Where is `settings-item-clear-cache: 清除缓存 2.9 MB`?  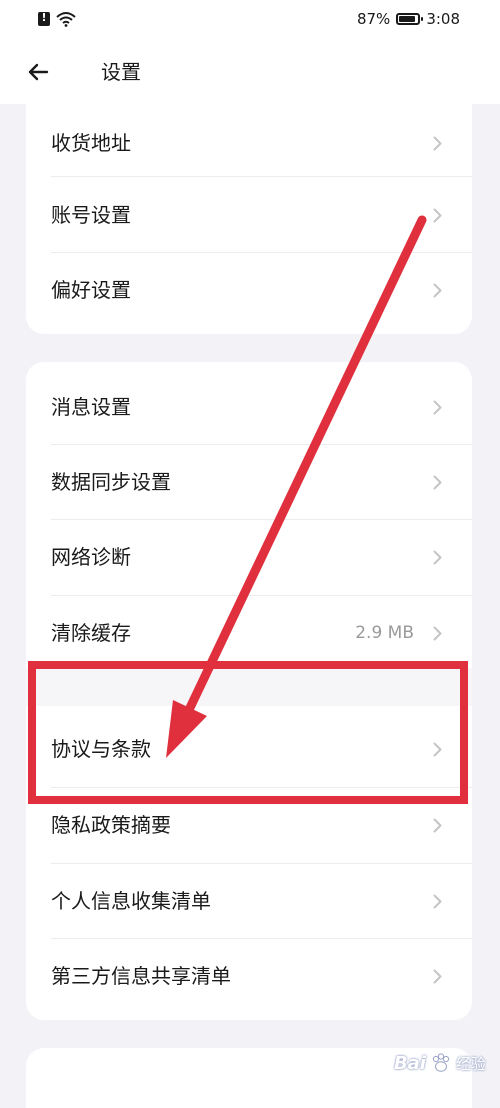 settings-item-clear-cache: 清除缓存 2.9 MB is located at coordinates (249, 633).